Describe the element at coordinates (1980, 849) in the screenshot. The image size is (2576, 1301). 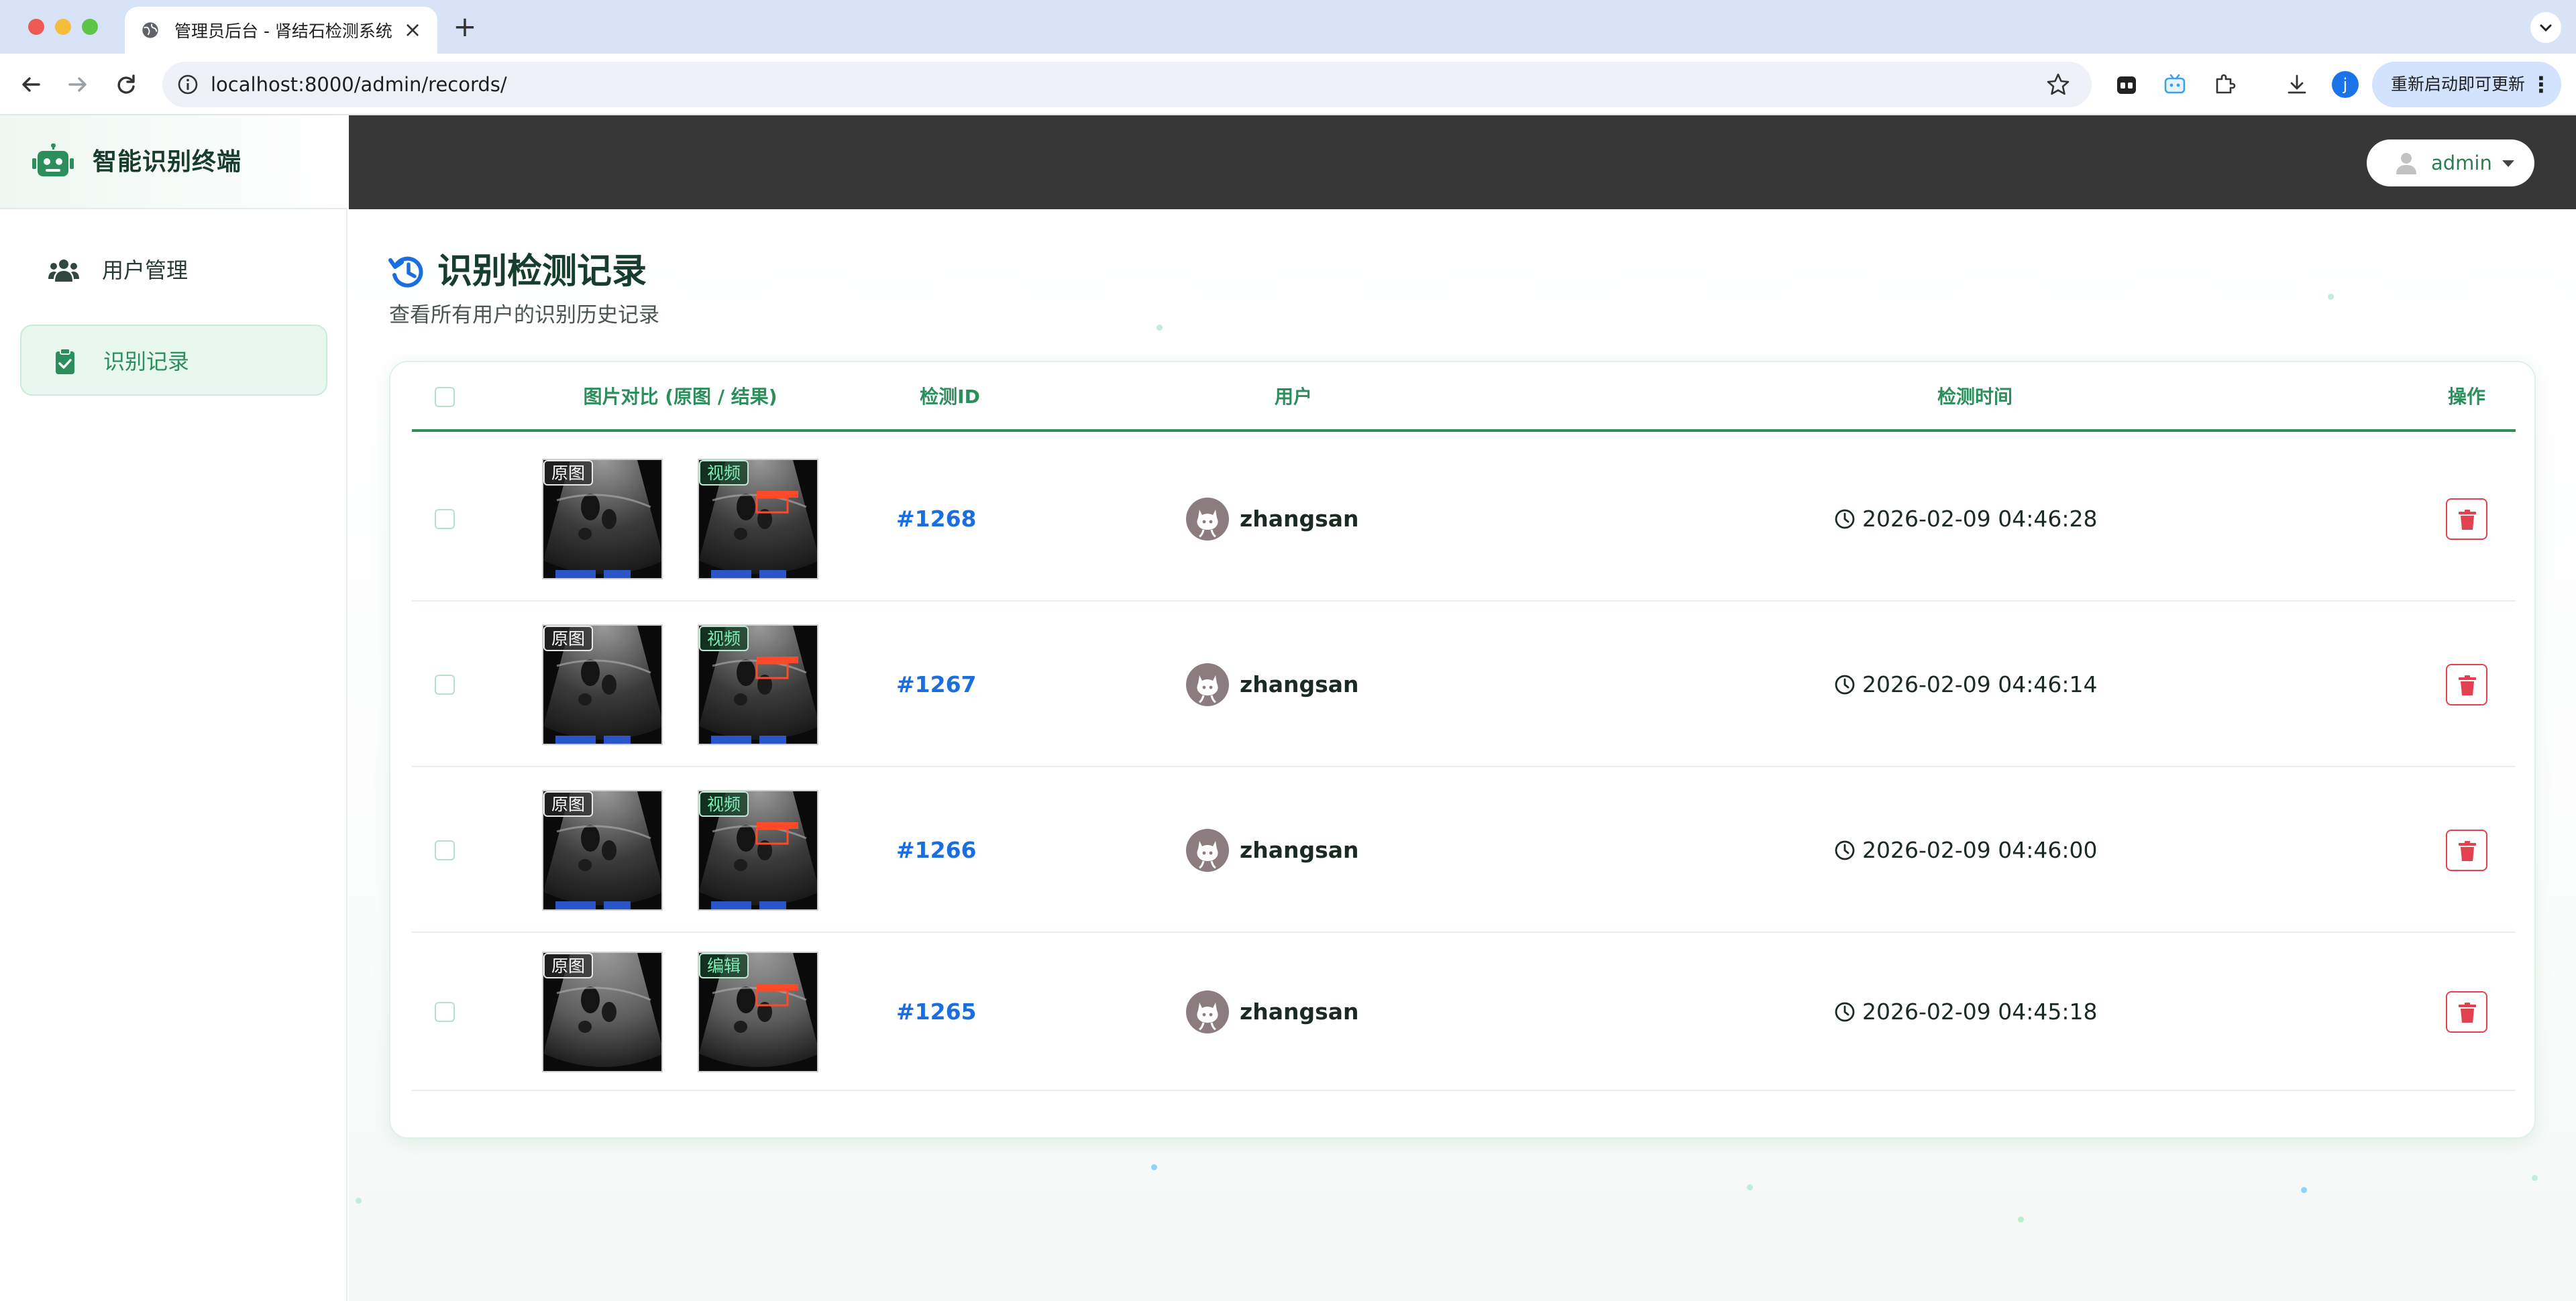
I see `record-time: 2026-02-09 04:46:00` at that location.